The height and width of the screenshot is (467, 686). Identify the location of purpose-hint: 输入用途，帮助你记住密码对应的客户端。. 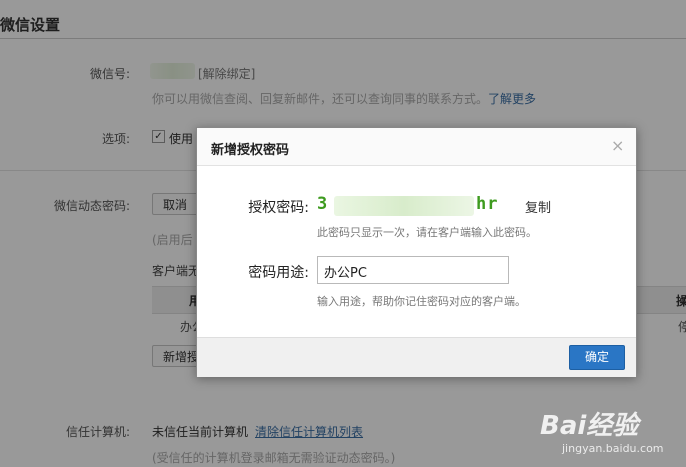
(421, 301).